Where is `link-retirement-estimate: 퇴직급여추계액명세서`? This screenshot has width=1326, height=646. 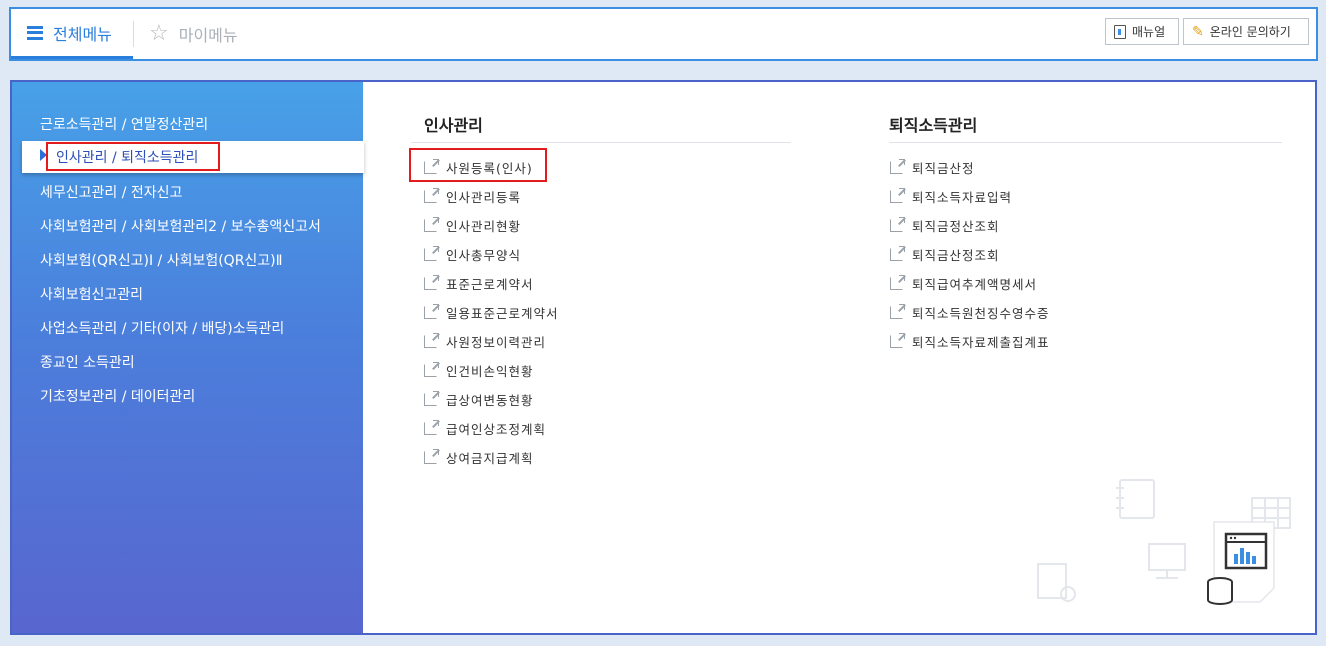
link-retirement-estimate: 퇴직급여추계액명세서 is located at coordinates (963, 283).